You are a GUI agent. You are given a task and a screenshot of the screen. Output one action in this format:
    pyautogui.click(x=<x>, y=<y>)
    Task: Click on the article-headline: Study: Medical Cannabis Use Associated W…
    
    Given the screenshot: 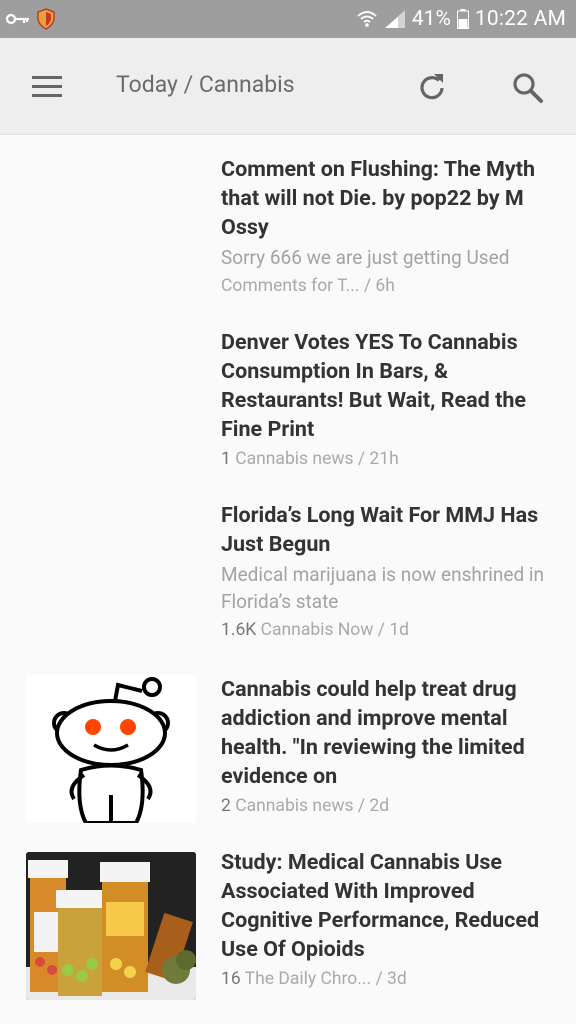 What is the action you would take?
    pyautogui.click(x=380, y=906)
    